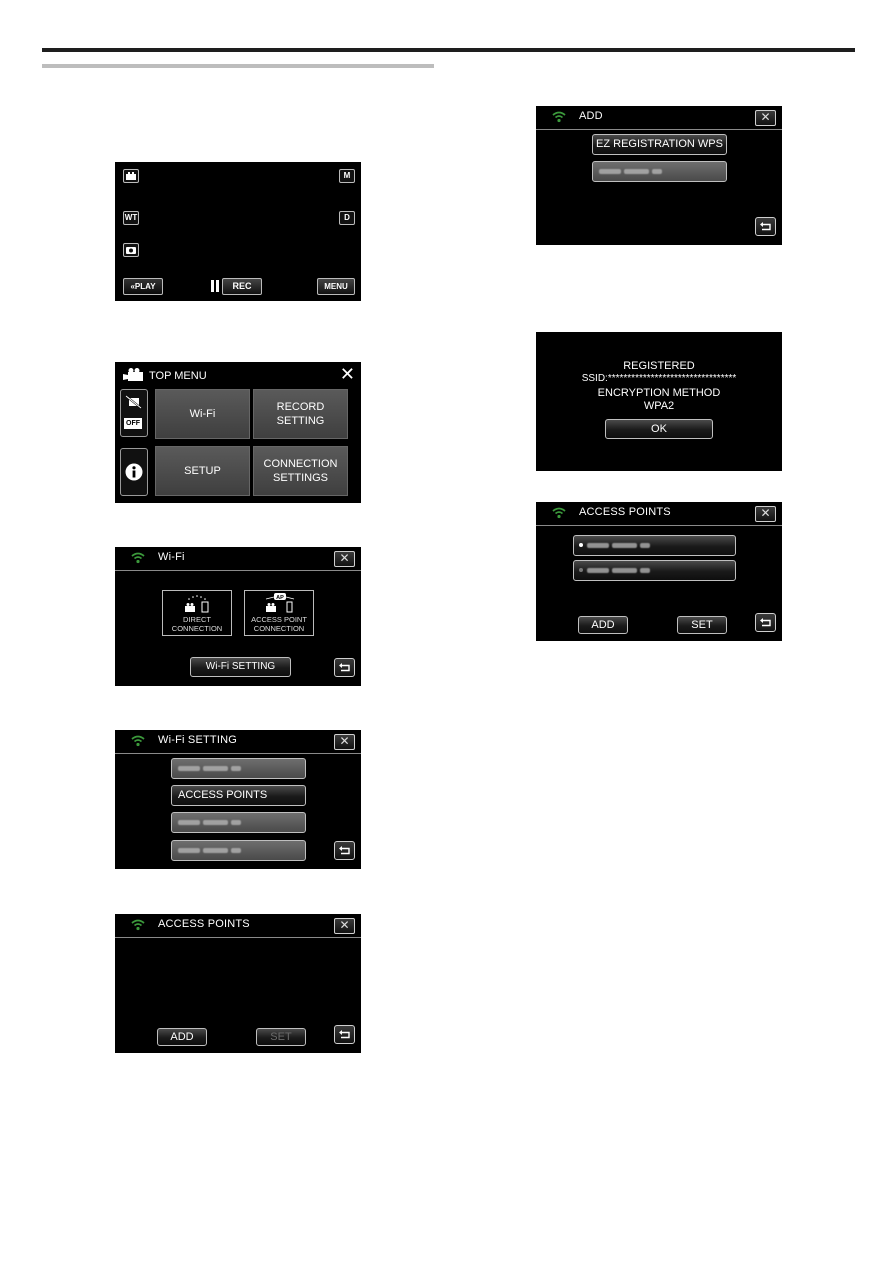 The image size is (893, 1263). Describe the element at coordinates (659, 406) in the screenshot. I see `encryption-method-value: WPA2` at that location.